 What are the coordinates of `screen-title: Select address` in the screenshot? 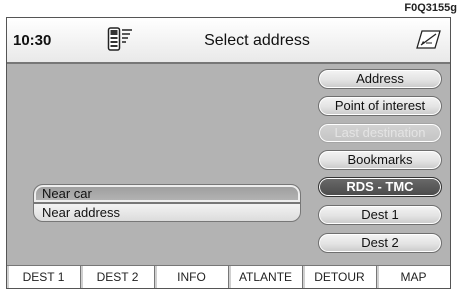 It's located at (257, 40).